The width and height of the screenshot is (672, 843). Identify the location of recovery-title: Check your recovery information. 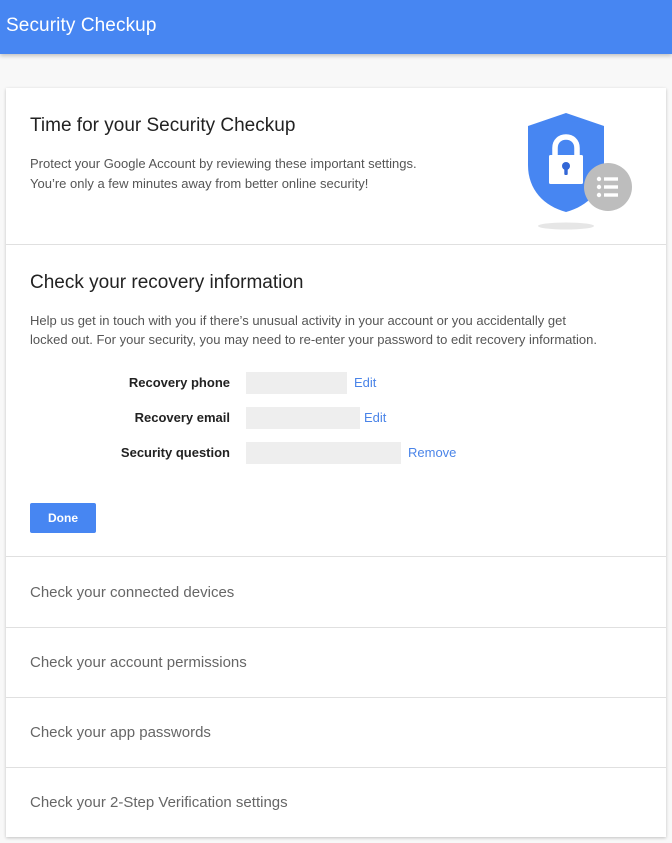
(167, 282).